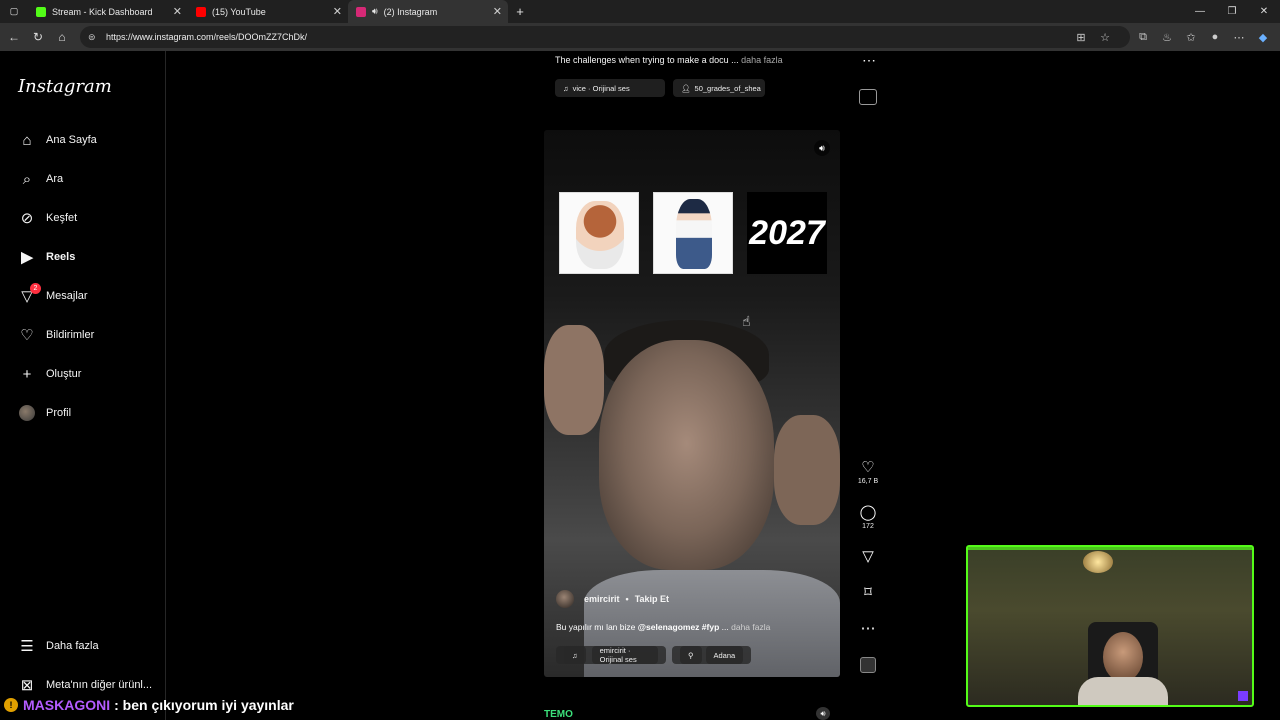 The image size is (1280, 720). Describe the element at coordinates (868, 512) in the screenshot. I see `comment-icon: ◯` at that location.